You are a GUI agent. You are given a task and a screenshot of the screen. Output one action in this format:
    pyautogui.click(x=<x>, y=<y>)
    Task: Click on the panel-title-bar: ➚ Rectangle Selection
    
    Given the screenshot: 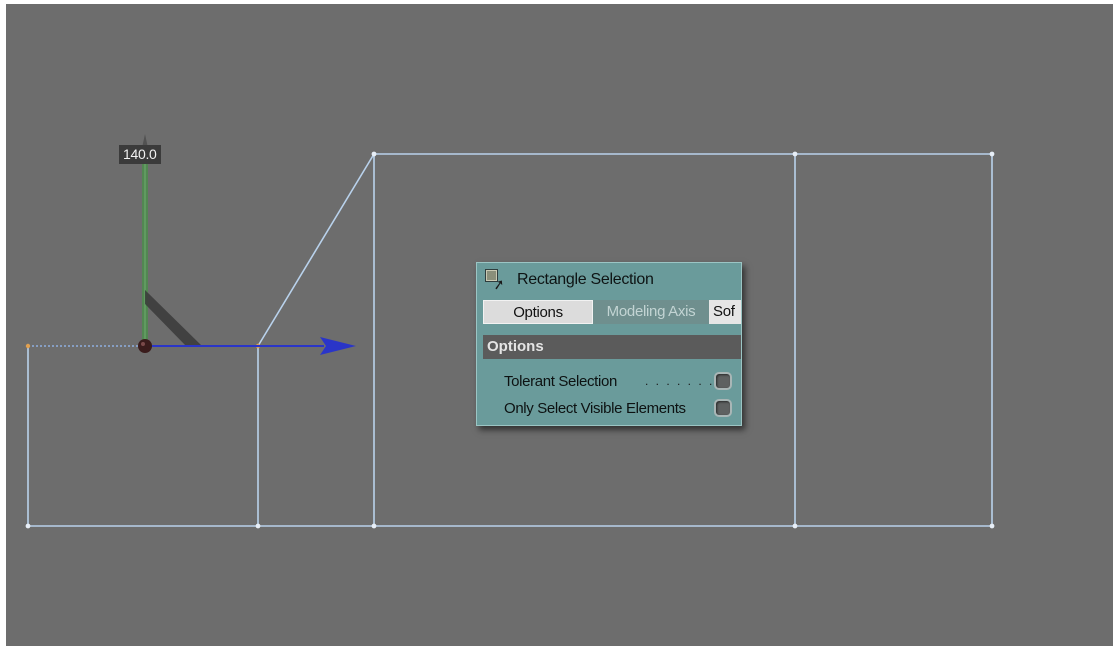 What is the action you would take?
    pyautogui.click(x=612, y=280)
    